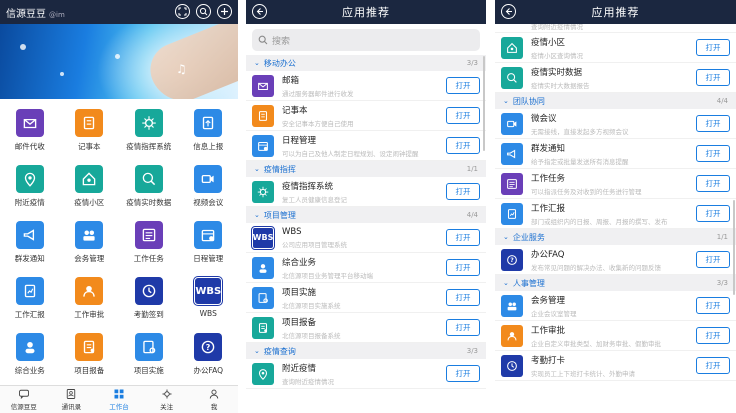 The width and height of the screenshot is (736, 413). What do you see at coordinates (30, 301) in the screenshot?
I see `app-tile: 工作汇报` at bounding box center [30, 301].